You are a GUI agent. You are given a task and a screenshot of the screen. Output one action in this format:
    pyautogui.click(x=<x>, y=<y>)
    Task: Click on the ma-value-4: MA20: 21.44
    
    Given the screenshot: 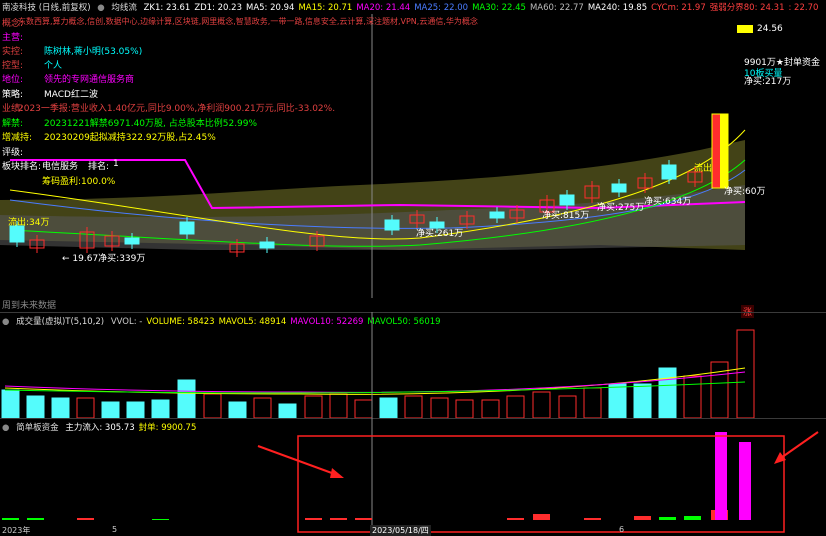 What is the action you would take?
    pyautogui.click(x=383, y=8)
    